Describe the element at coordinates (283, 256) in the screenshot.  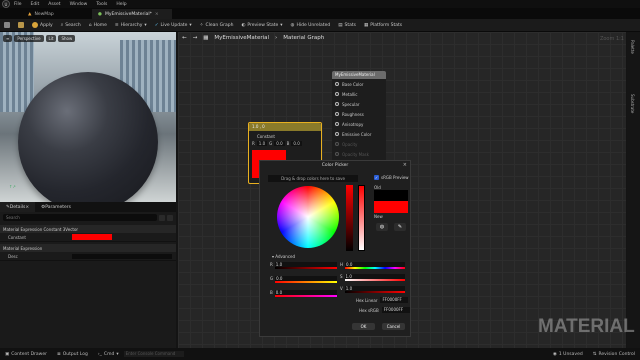
I see `advanced-toggle: ▾ Advanced` at that location.